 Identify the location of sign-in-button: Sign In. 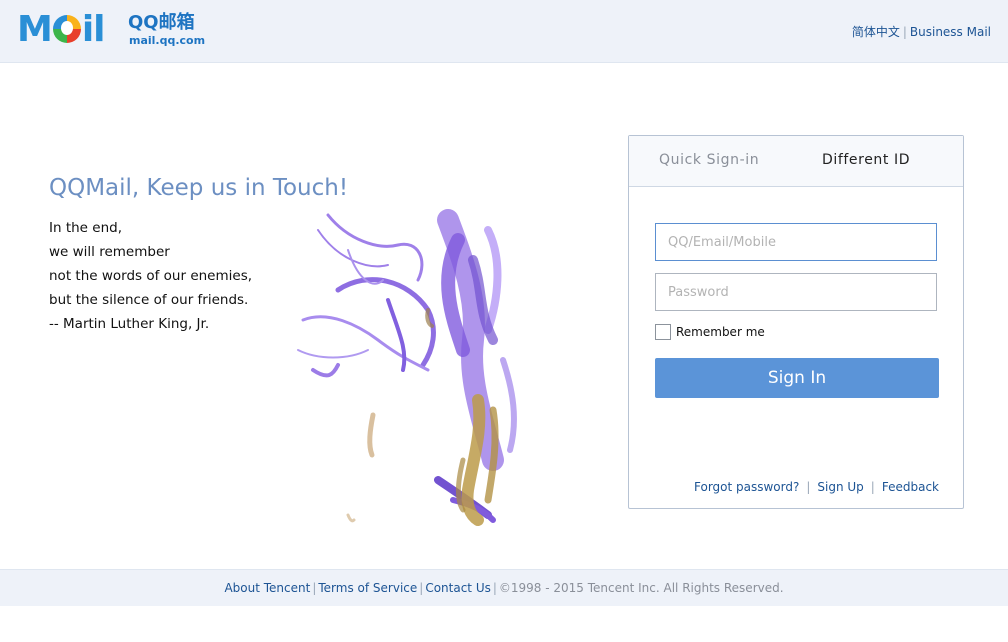
(797, 378).